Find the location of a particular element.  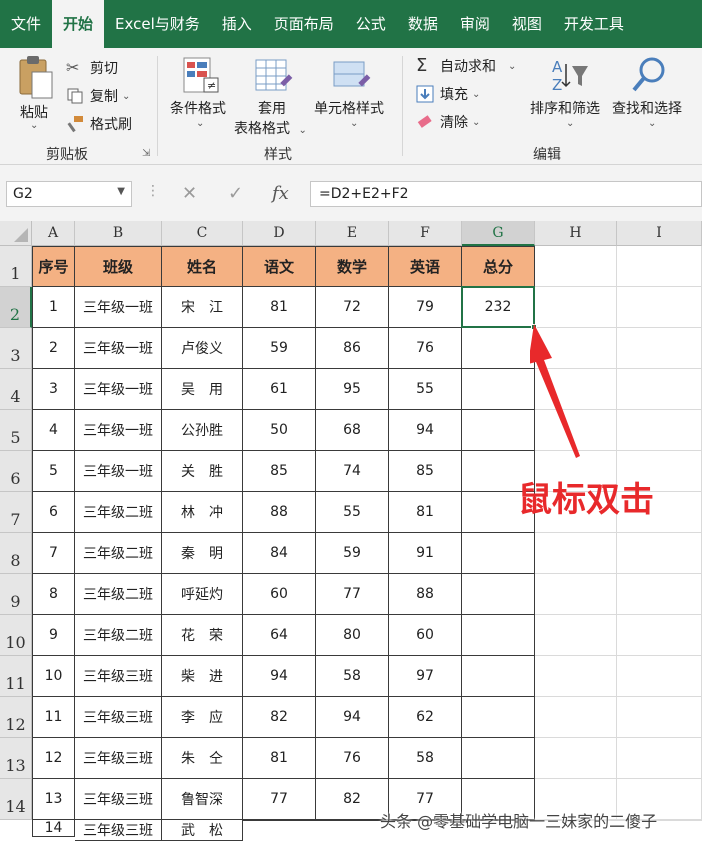

paste-chevron-icon: ⌄ is located at coordinates (34, 125).